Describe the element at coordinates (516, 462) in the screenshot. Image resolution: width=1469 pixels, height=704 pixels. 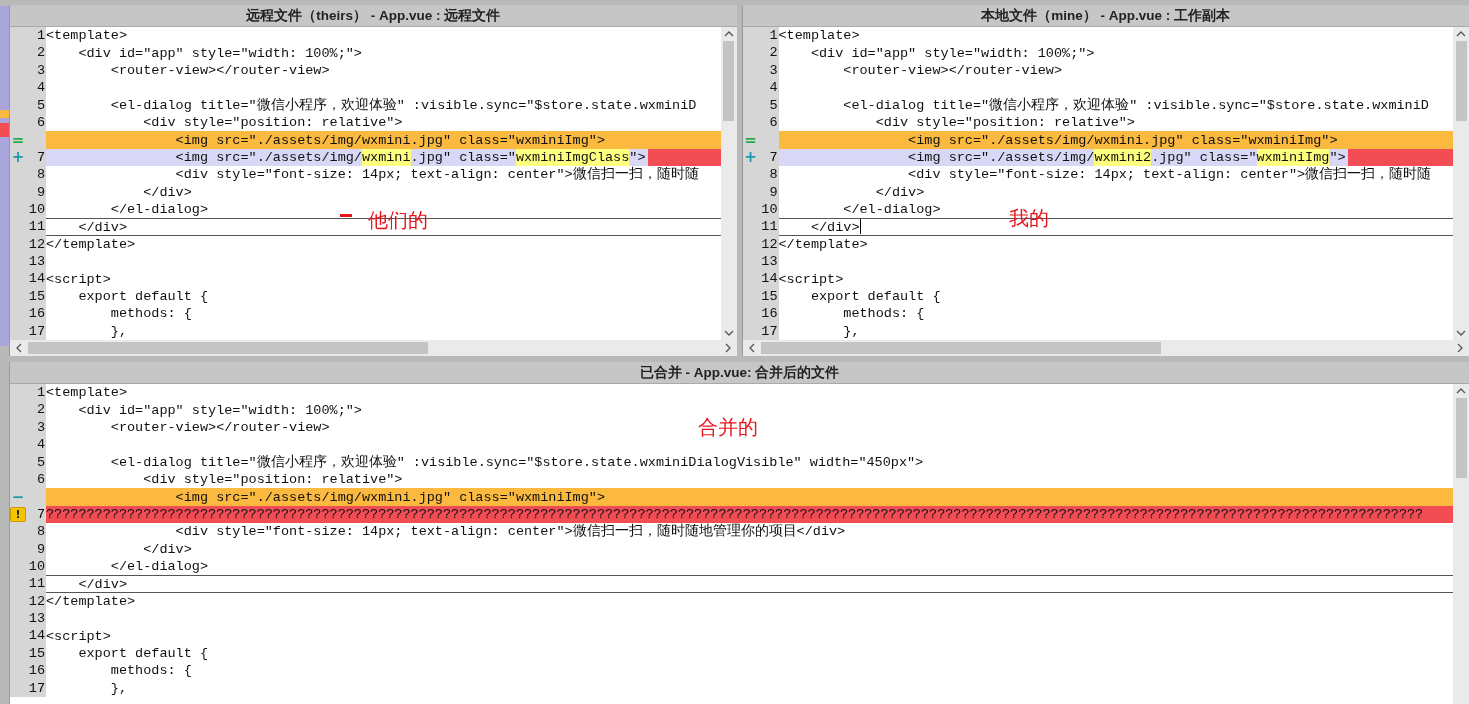
I see `code-text: <el-dialog title="微信小程序，欢迎体验" :visible.sync="$store.state.wxminiDialogVisible" width="450px">` at that location.